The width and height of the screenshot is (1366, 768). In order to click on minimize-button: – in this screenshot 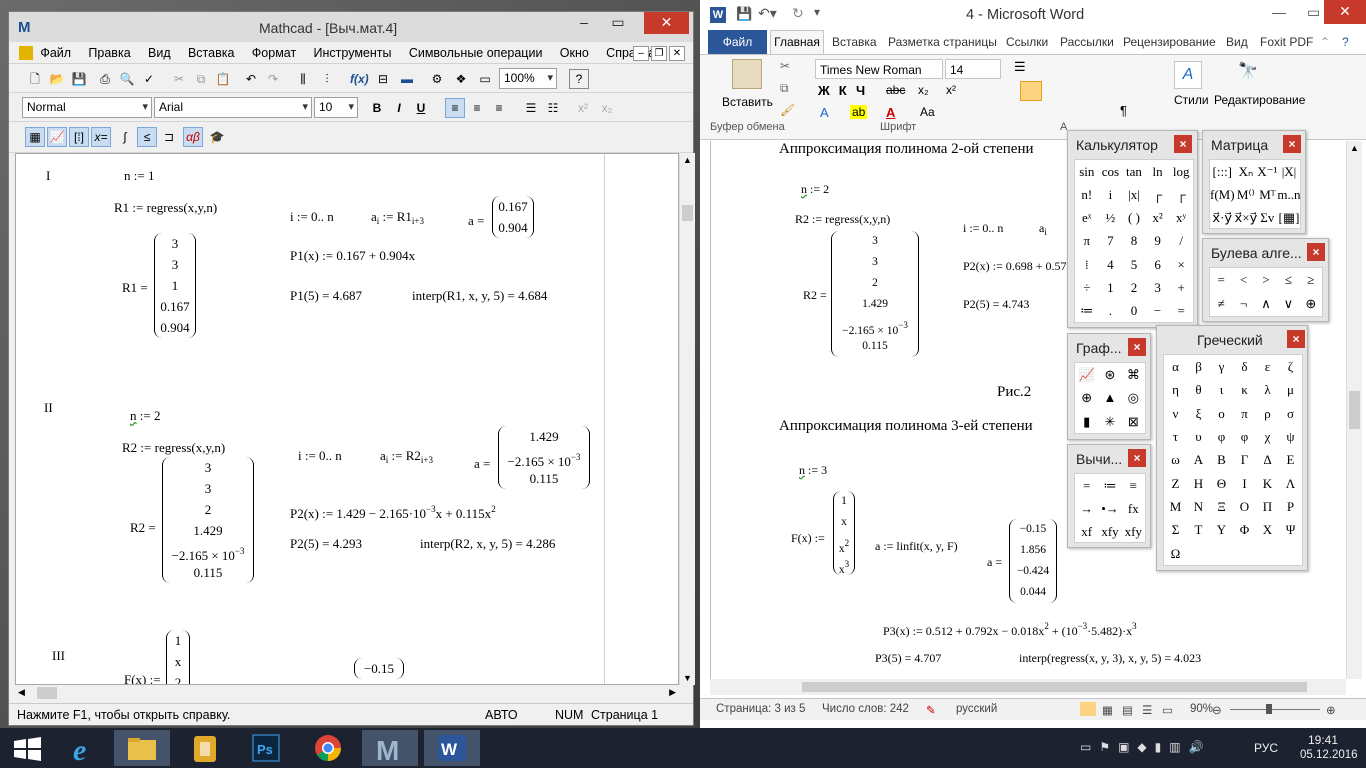, I will do `click(584, 23)`.